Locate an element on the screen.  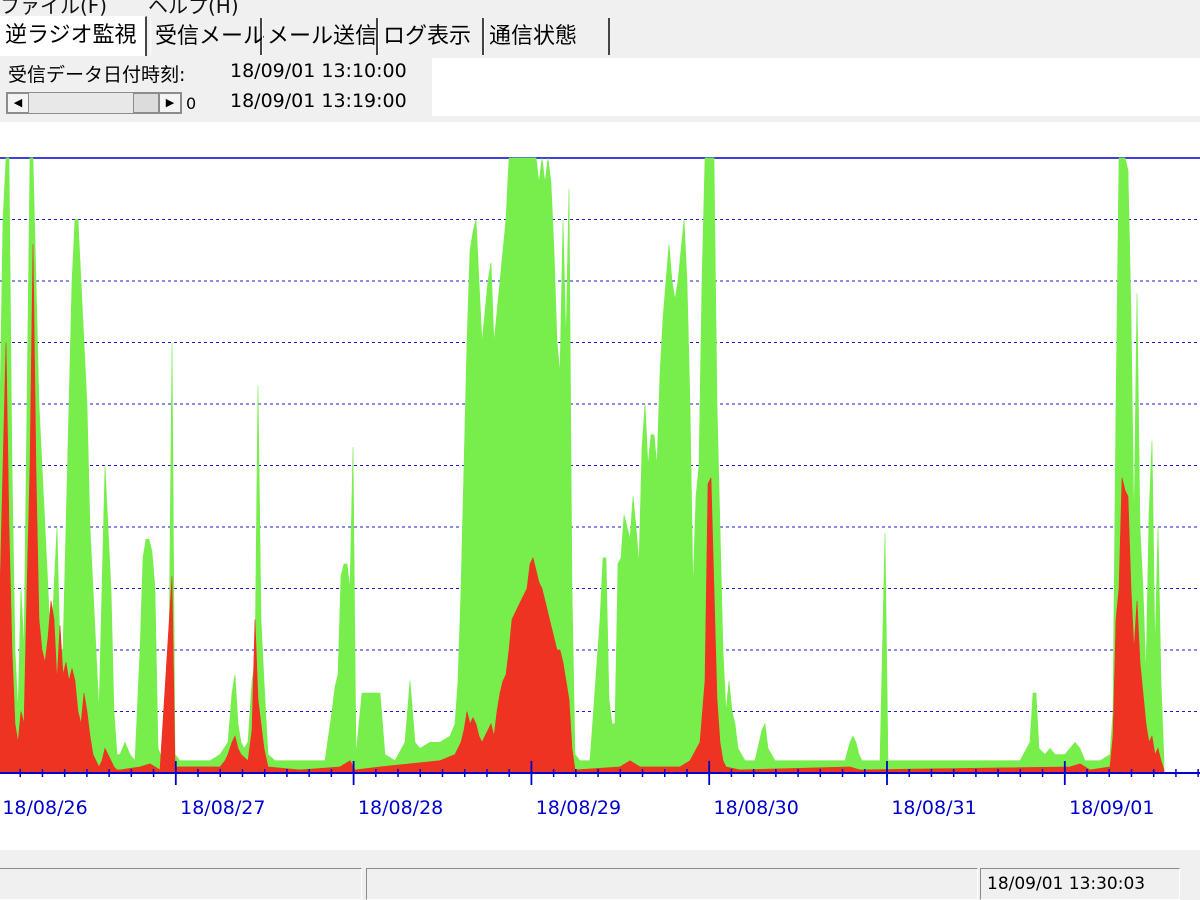
status-time: 18/09/01 13:30:03 is located at coordinates (1080, 884).